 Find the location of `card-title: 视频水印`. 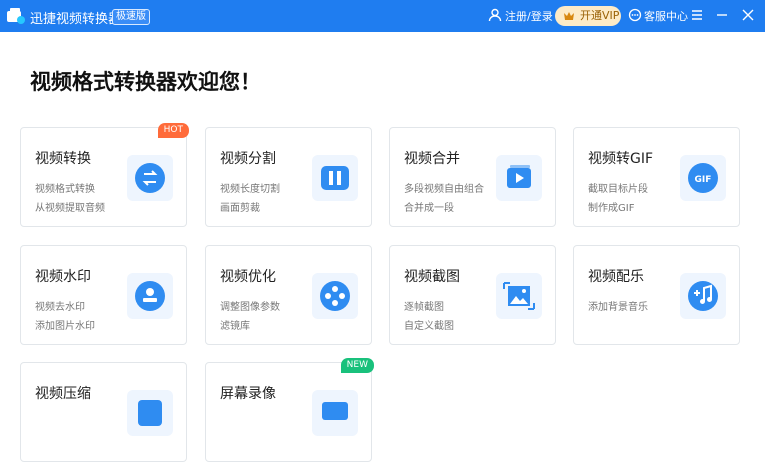

card-title: 视频水印 is located at coordinates (63, 277).